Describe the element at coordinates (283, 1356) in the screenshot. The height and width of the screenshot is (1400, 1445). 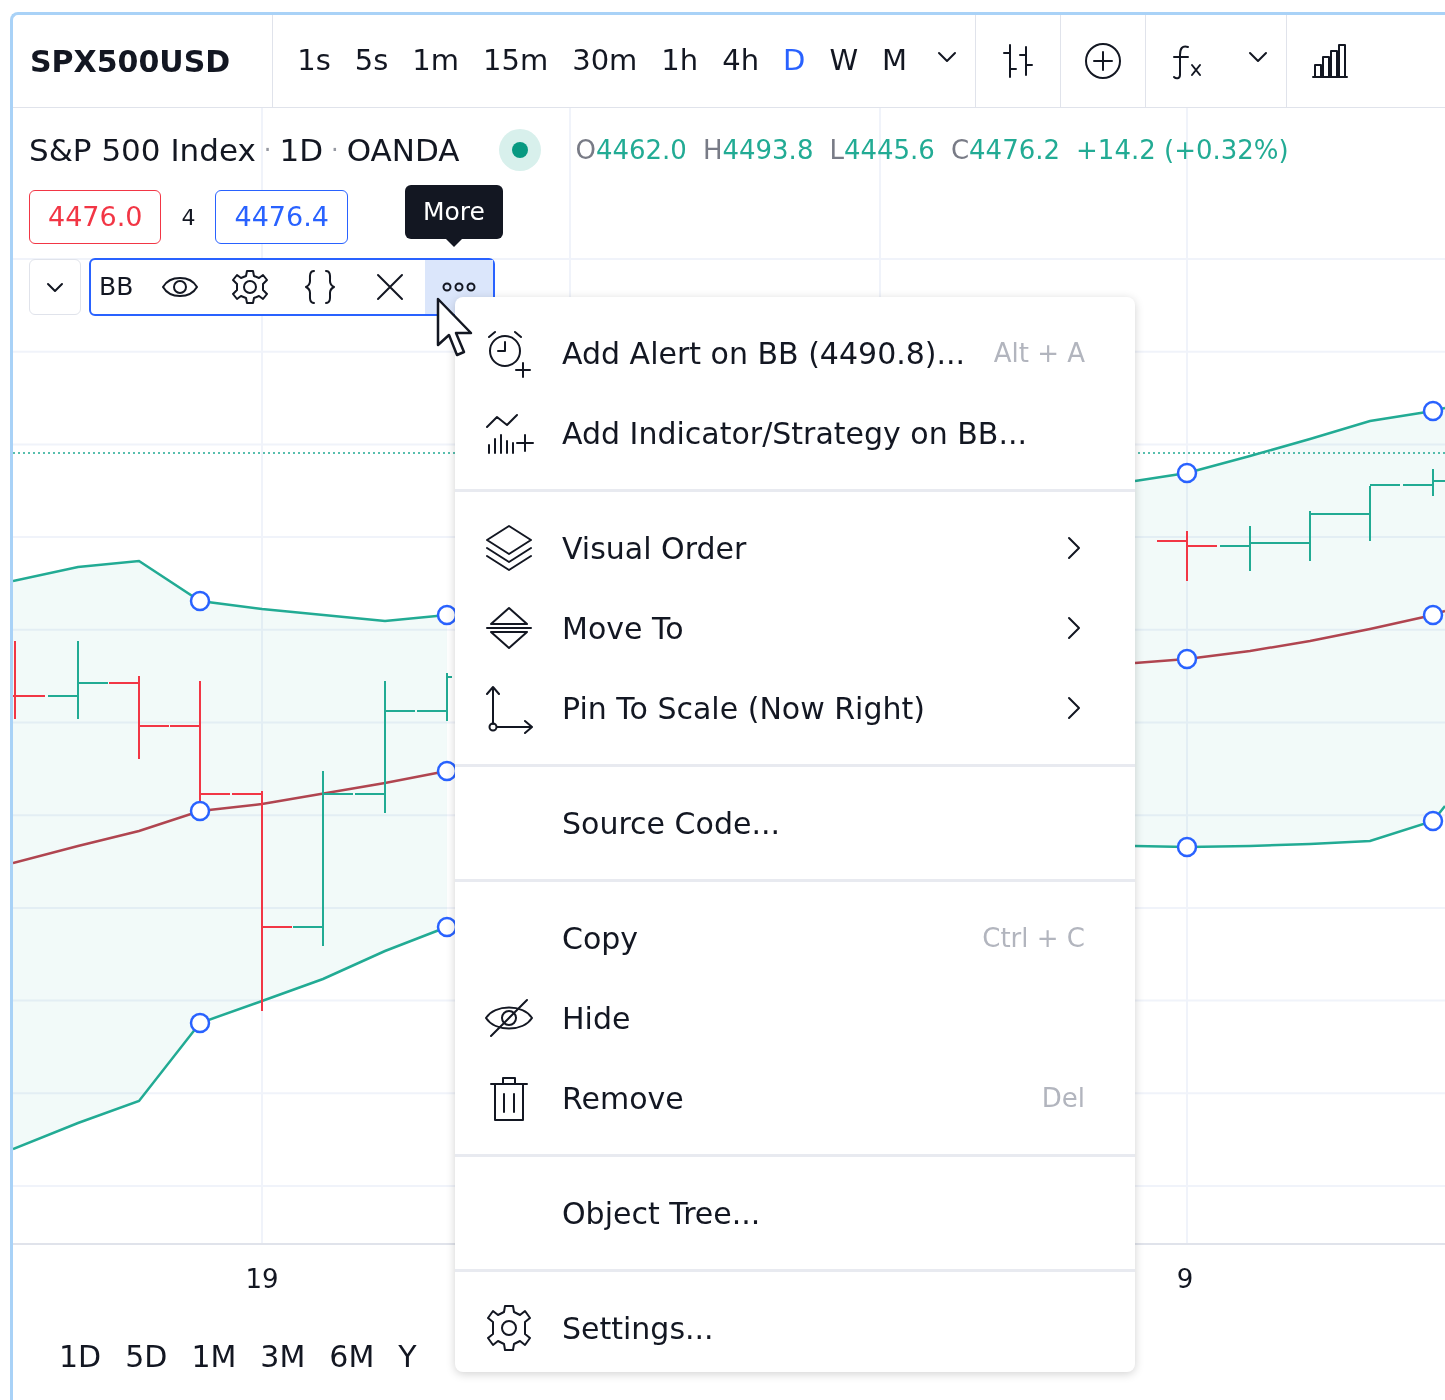
I see `range-button: 3M` at that location.